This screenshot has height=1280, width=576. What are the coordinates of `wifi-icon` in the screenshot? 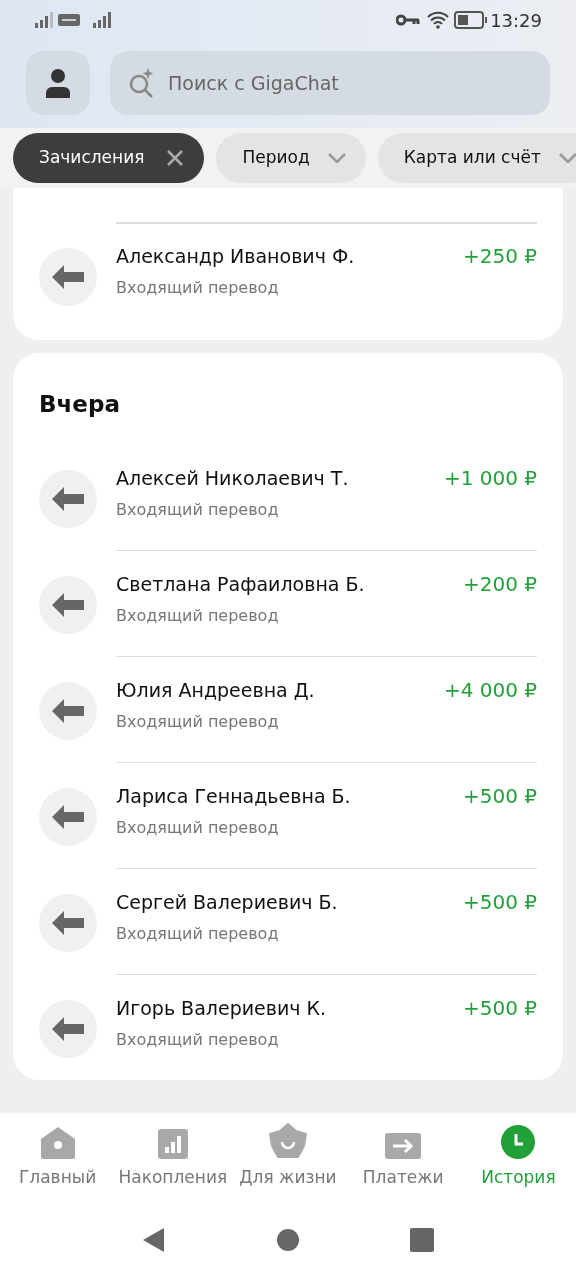 It's located at (438, 20).